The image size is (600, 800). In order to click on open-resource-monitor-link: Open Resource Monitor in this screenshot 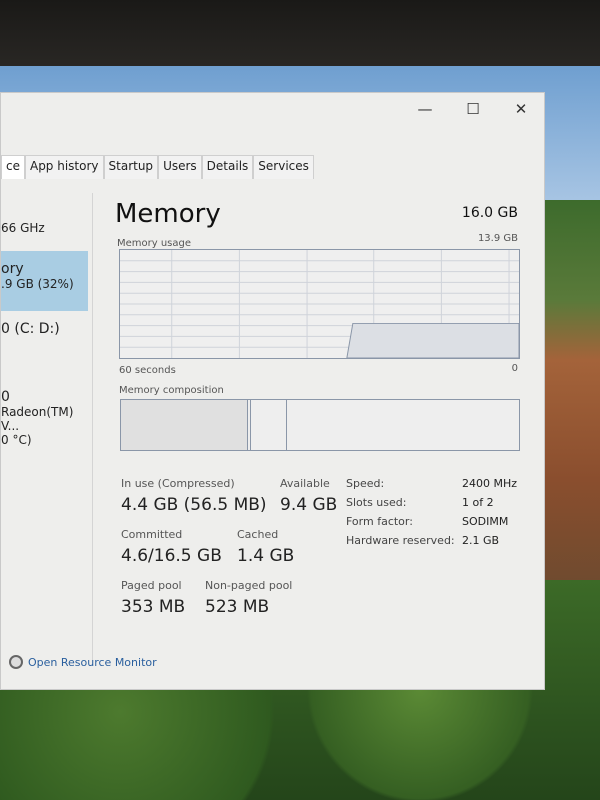, I will do `click(83, 662)`.